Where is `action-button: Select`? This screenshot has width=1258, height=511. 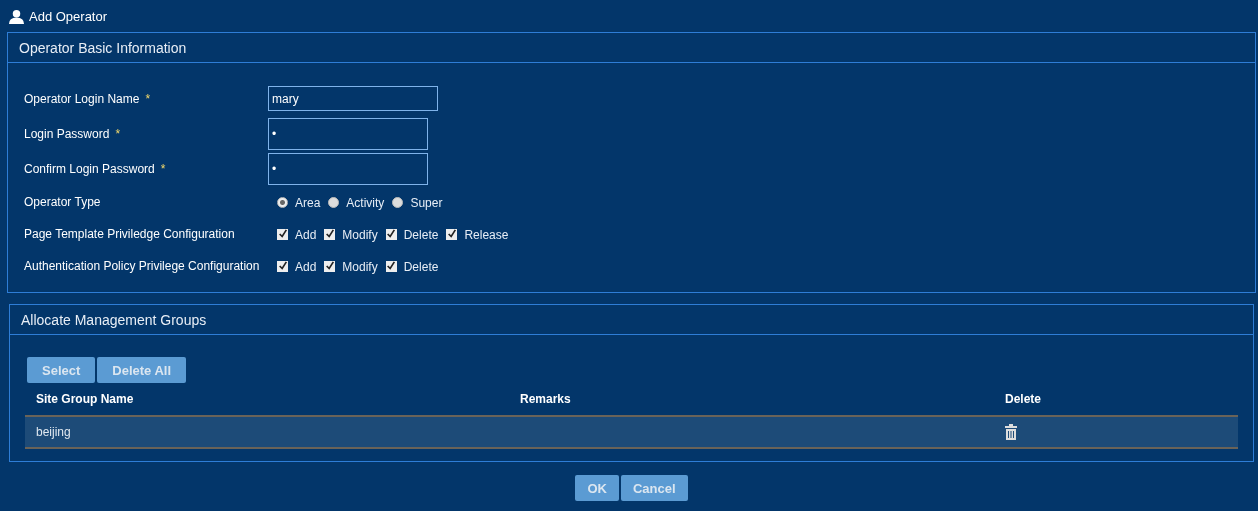
action-button: Select is located at coordinates (61, 370).